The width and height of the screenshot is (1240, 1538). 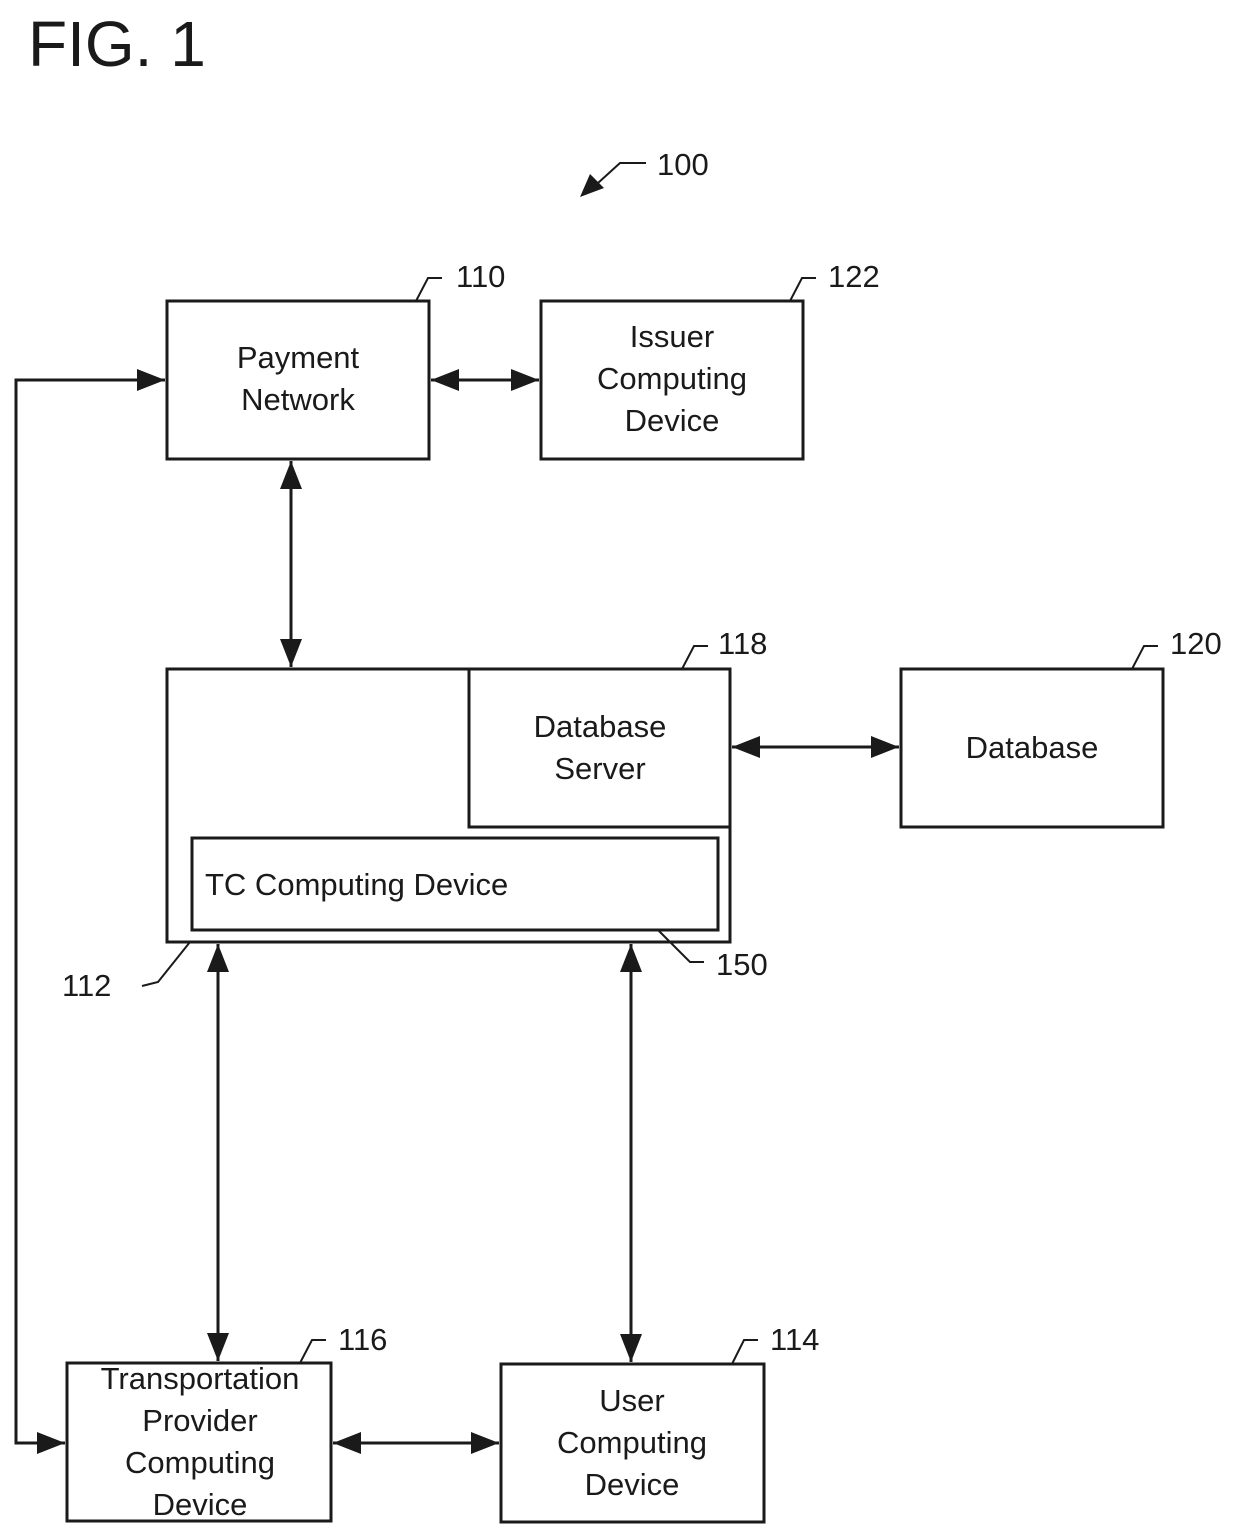 I want to click on tc-device-ref: 150, so click(x=742, y=964).